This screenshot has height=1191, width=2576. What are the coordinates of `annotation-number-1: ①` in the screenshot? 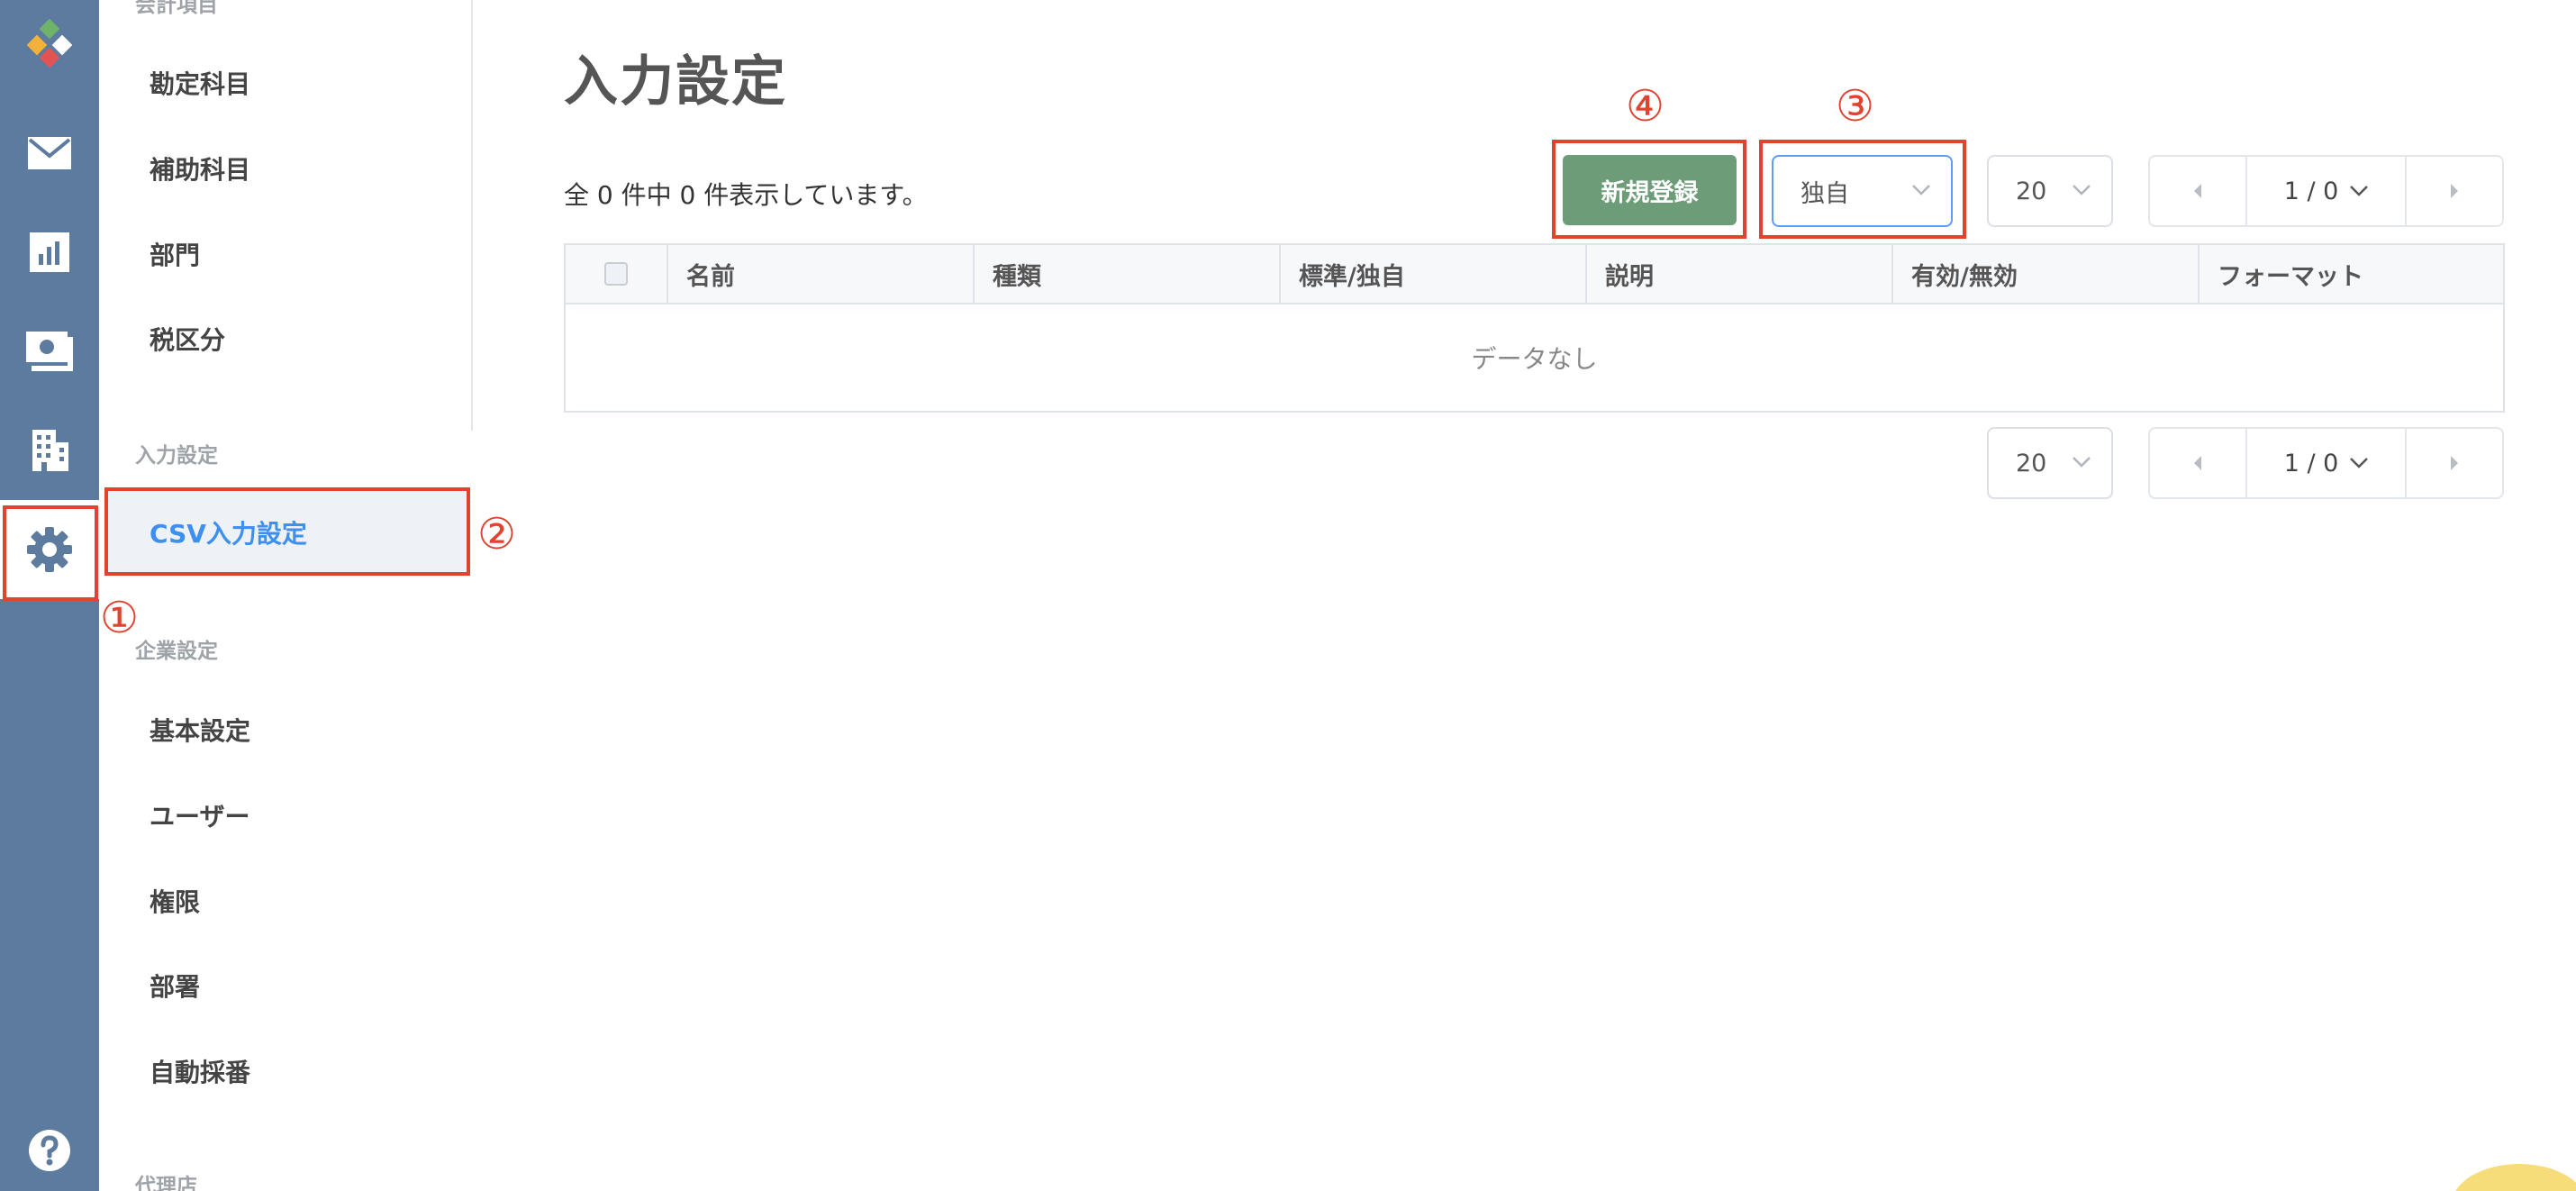 It's located at (120, 618).